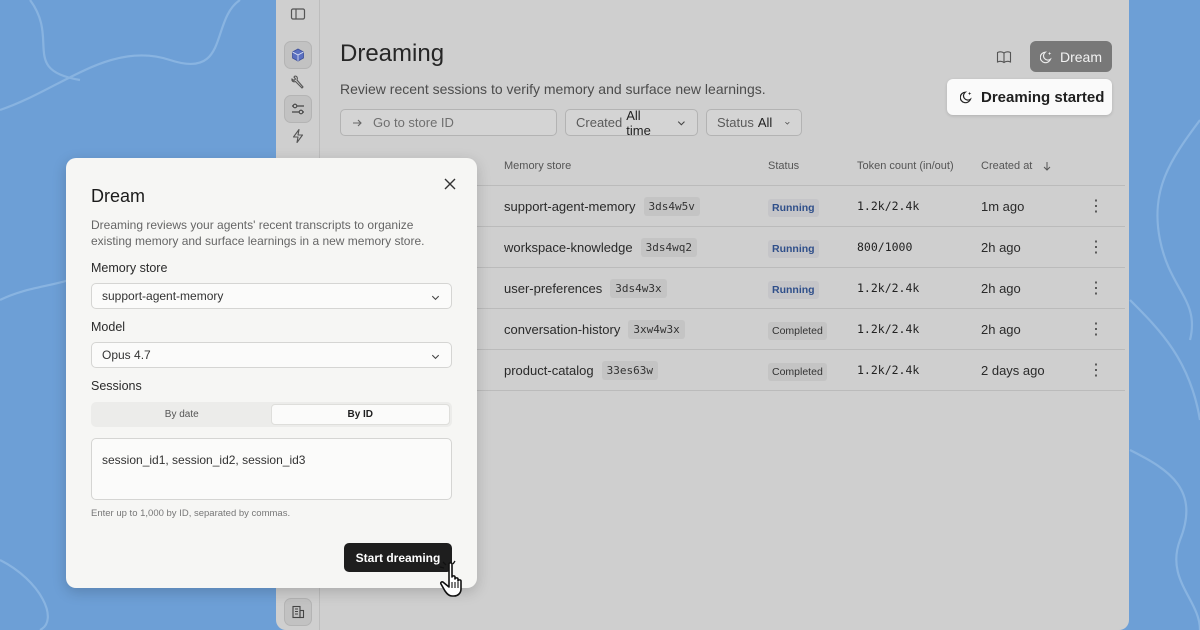 The width and height of the screenshot is (1200, 630). I want to click on cube-icon, so click(298, 55).